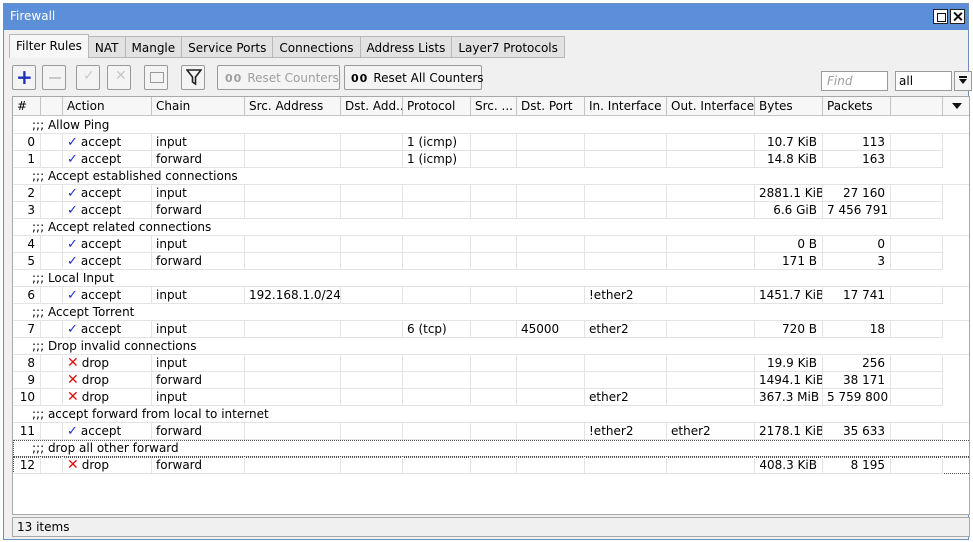  I want to click on column-menu-icon, so click(957, 106).